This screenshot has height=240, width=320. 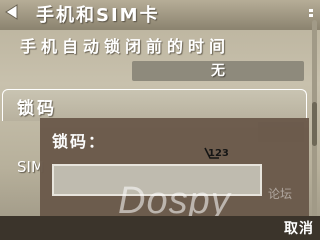 What do you see at coordinates (154, 105) in the screenshot?
I see `lock-code-setting: 锁码` at bounding box center [154, 105].